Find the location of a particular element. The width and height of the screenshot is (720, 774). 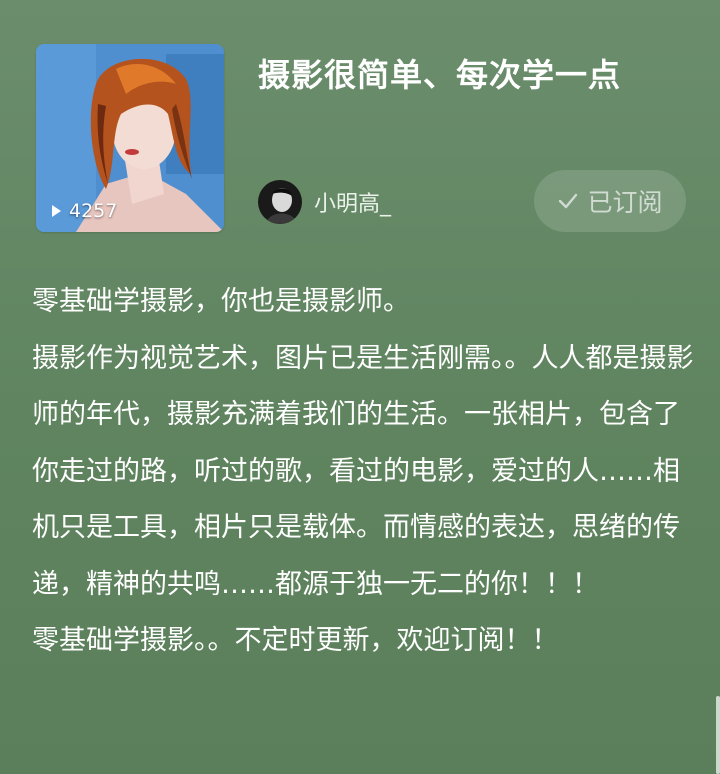

play-icon is located at coordinates (56, 211).